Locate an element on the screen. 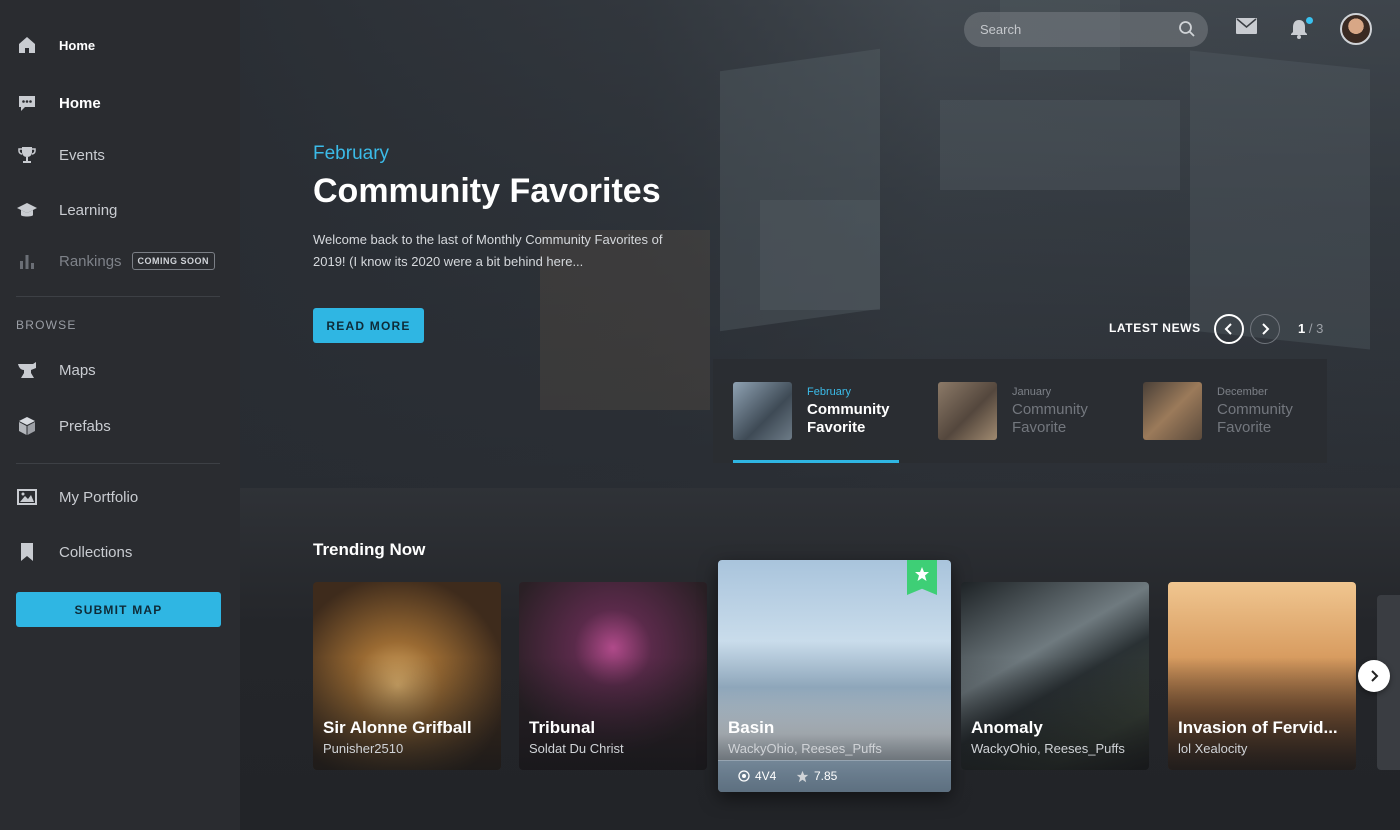  read-more-button: READ MORE is located at coordinates (368, 325).